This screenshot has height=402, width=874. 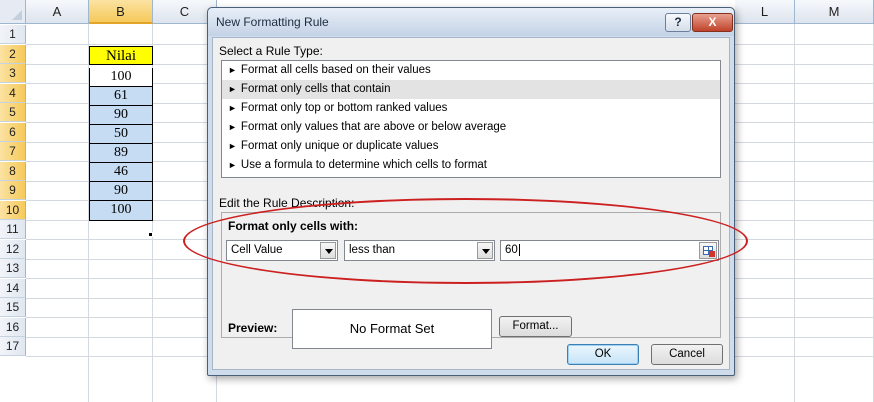 What do you see at coordinates (344, 108) in the screenshot?
I see `rule-type-label: Format only top or bottom ranked values` at bounding box center [344, 108].